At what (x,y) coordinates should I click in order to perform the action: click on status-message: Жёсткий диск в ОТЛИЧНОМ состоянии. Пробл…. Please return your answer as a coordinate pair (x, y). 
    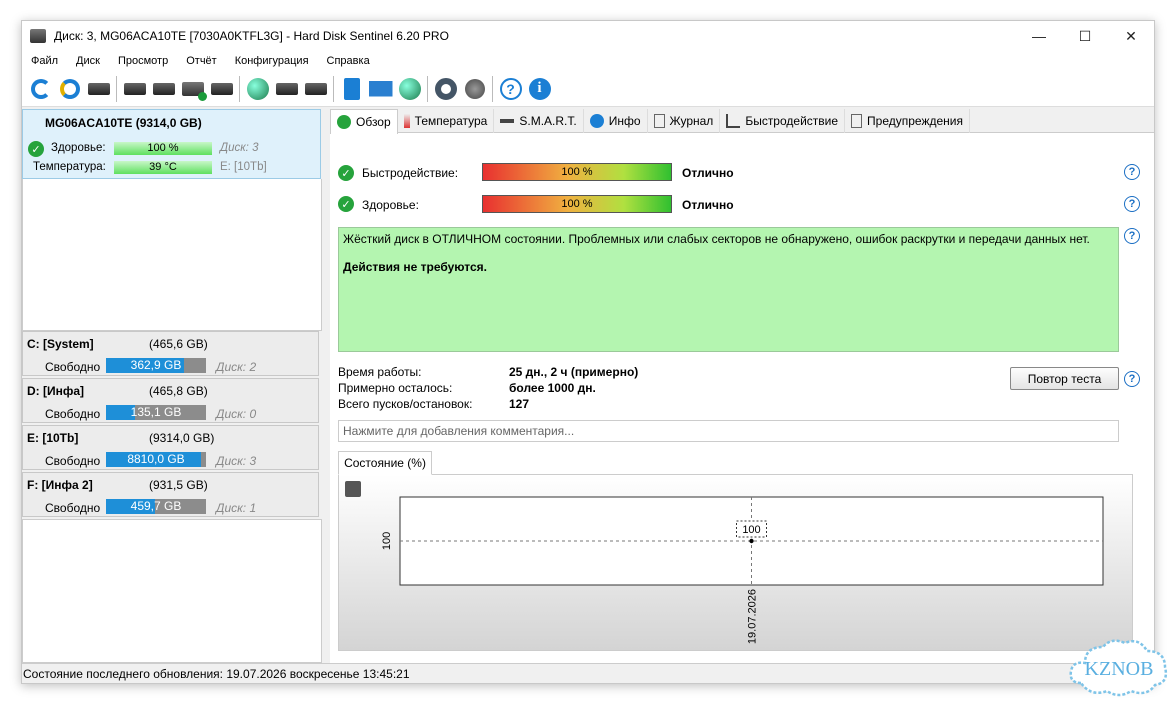
    Looking at the image, I should click on (716, 239).